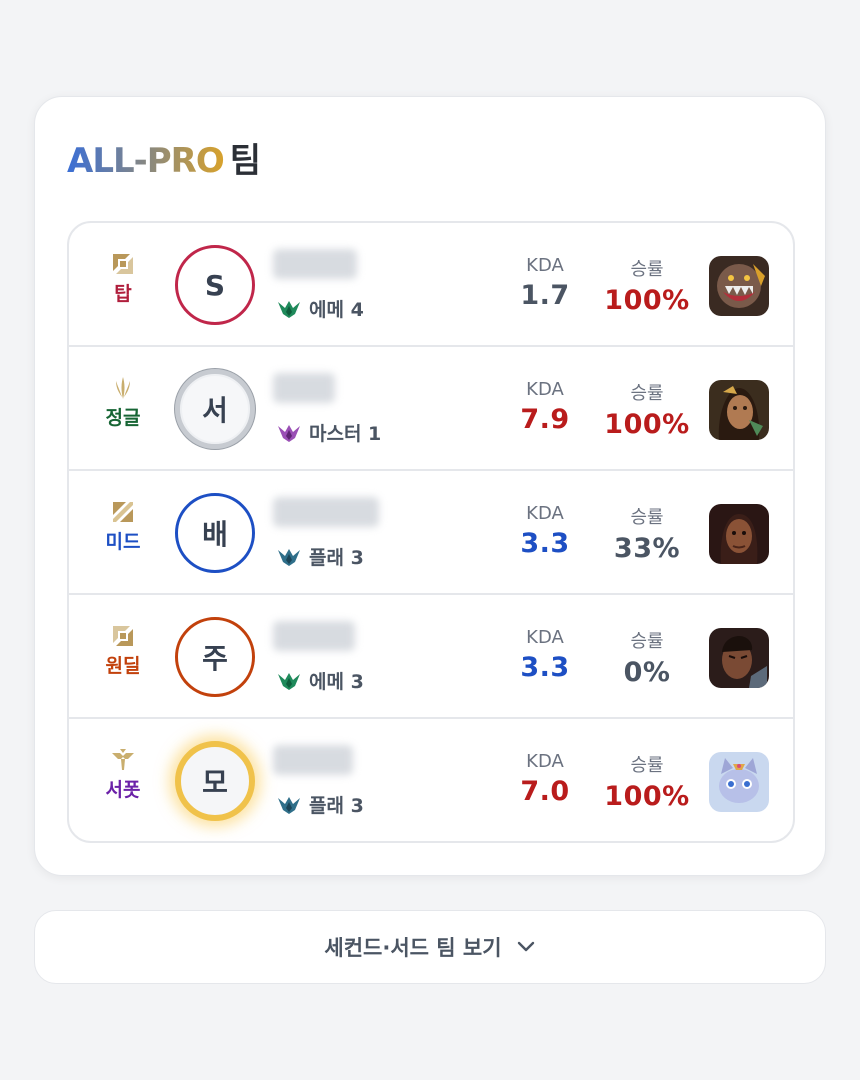 Image resolution: width=860 pixels, height=1080 pixels. I want to click on yuumi-portrait-icon, so click(739, 782).